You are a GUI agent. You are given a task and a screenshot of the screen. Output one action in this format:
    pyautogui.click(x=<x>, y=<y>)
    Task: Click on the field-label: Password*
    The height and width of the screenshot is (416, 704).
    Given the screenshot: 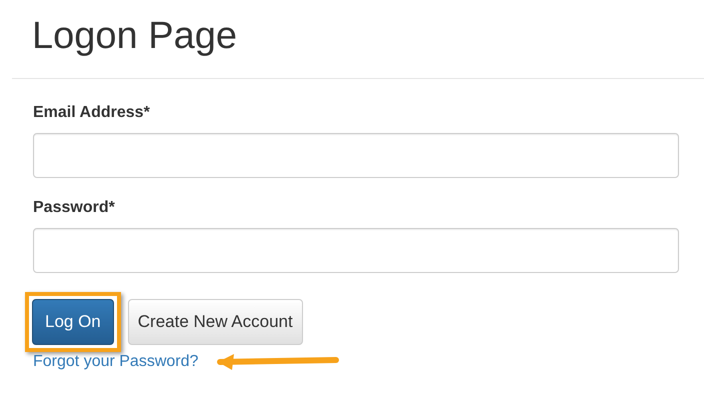 What is the action you would take?
    pyautogui.click(x=74, y=208)
    